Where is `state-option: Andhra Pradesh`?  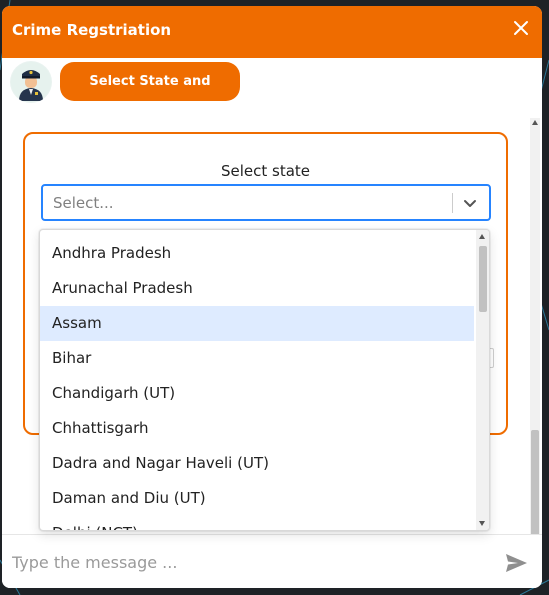
state-option: Andhra Pradesh is located at coordinates (257, 253).